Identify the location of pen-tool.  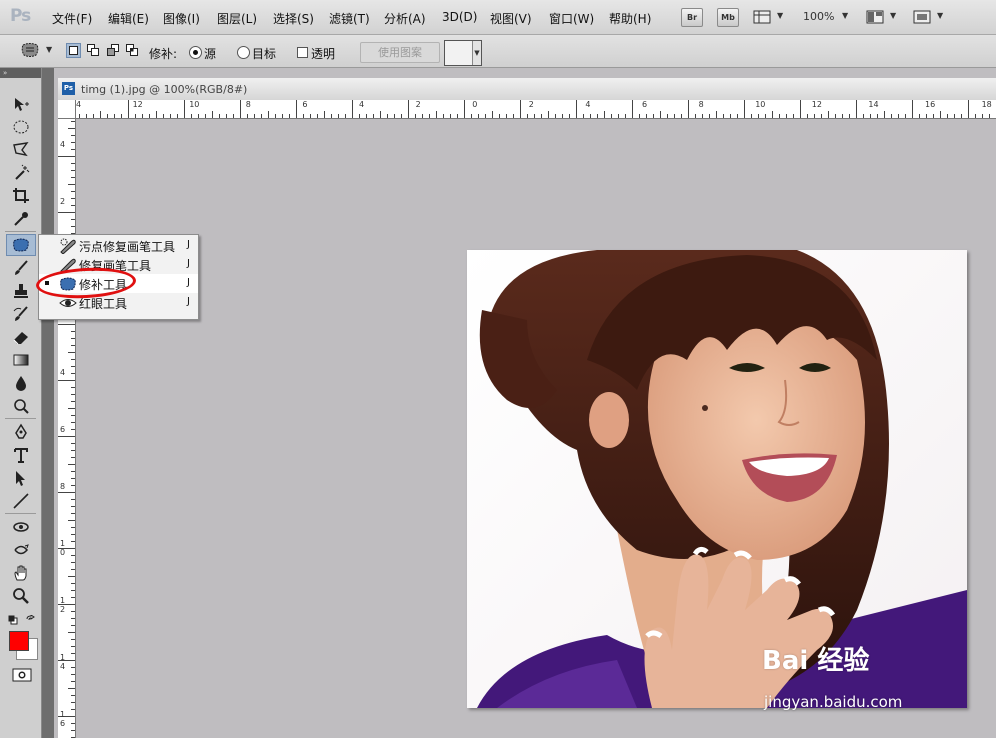
(21, 432).